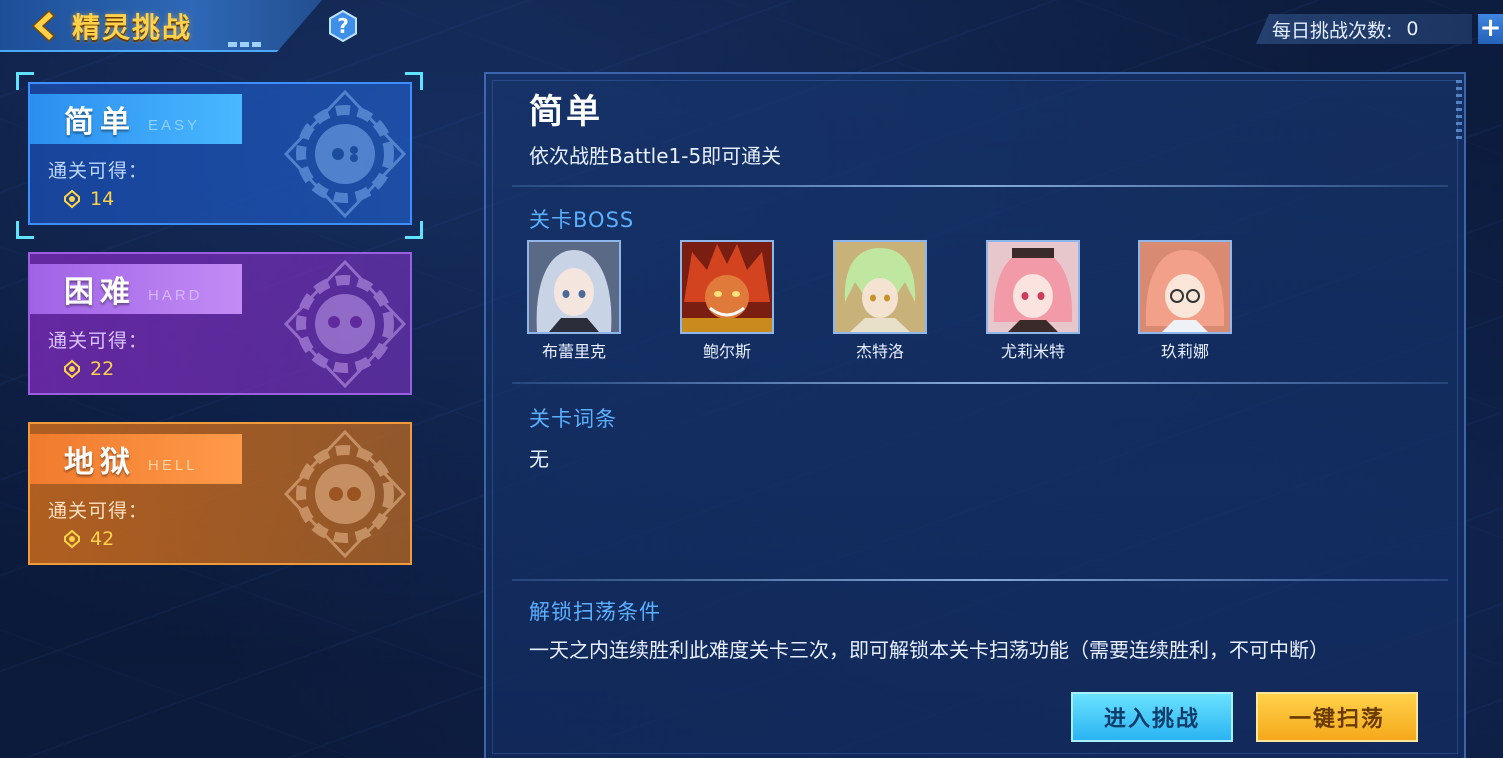  I want to click on boss-name: 布蕾里克, so click(573, 351).